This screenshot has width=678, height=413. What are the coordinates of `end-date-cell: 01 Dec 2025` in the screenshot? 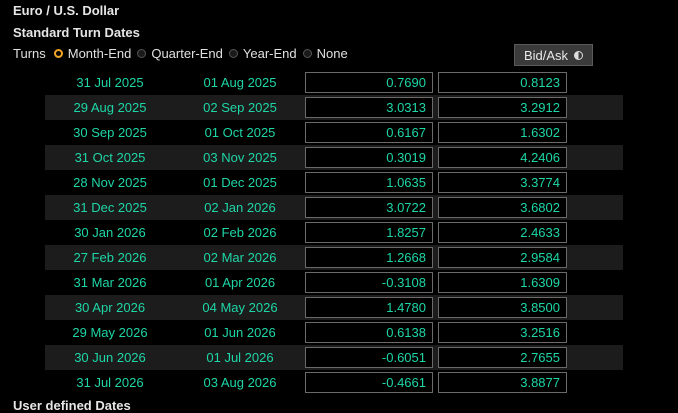 It's located at (240, 182).